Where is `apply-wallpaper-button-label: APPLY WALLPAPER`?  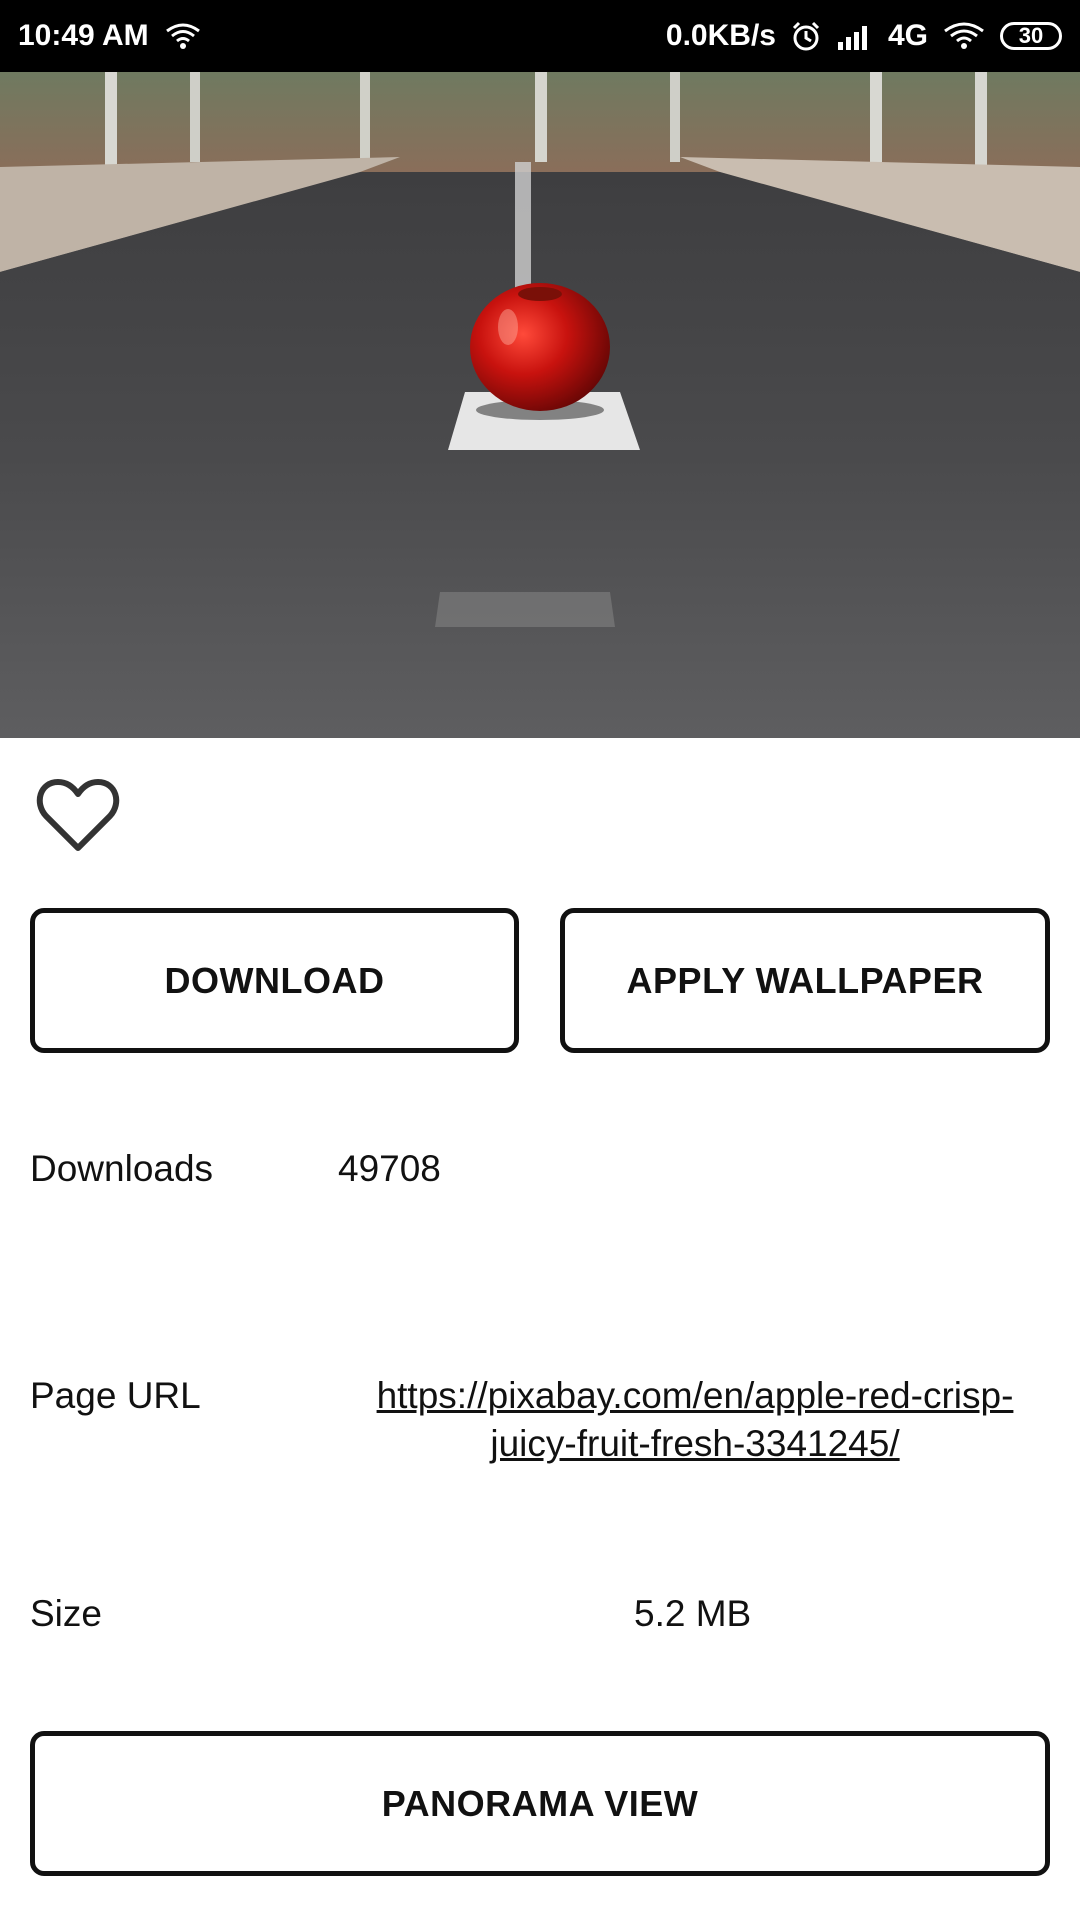
apply-wallpaper-button-label: APPLY WALLPAPER is located at coordinates (805, 980).